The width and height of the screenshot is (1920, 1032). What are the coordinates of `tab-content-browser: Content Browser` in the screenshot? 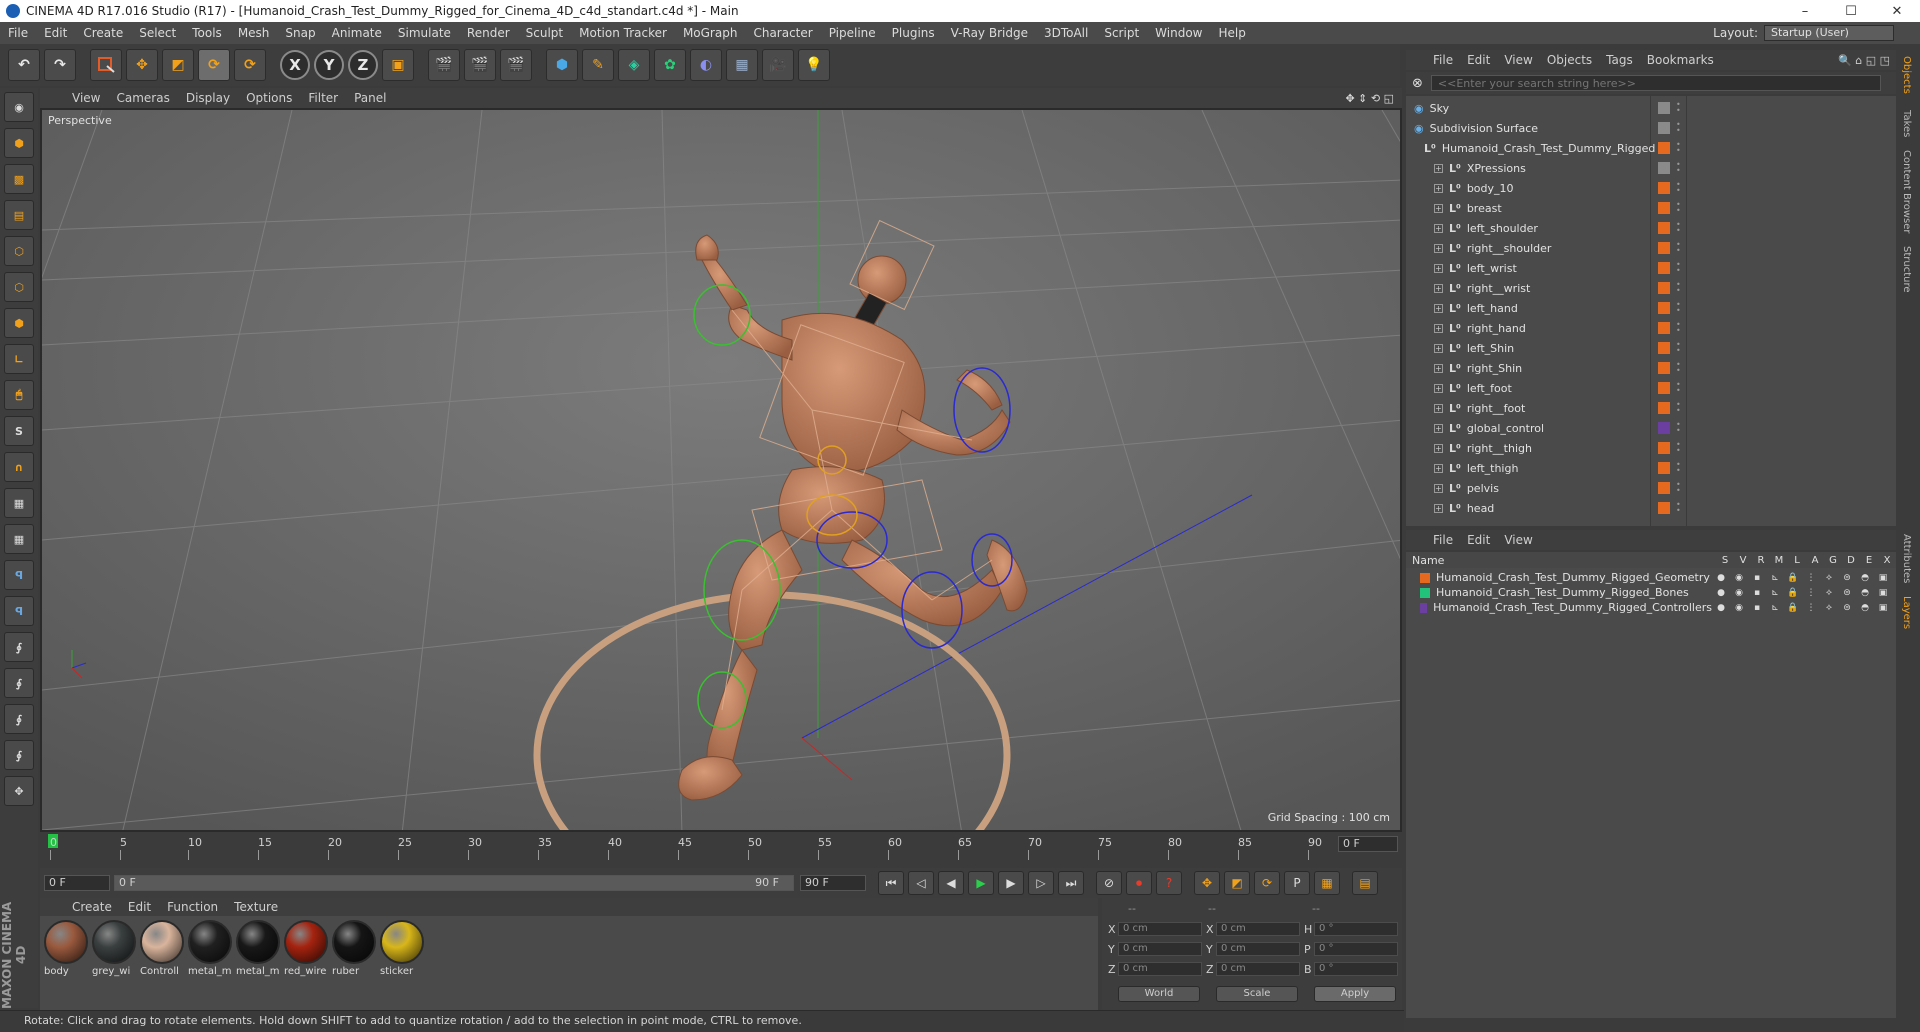 It's located at (1906, 191).